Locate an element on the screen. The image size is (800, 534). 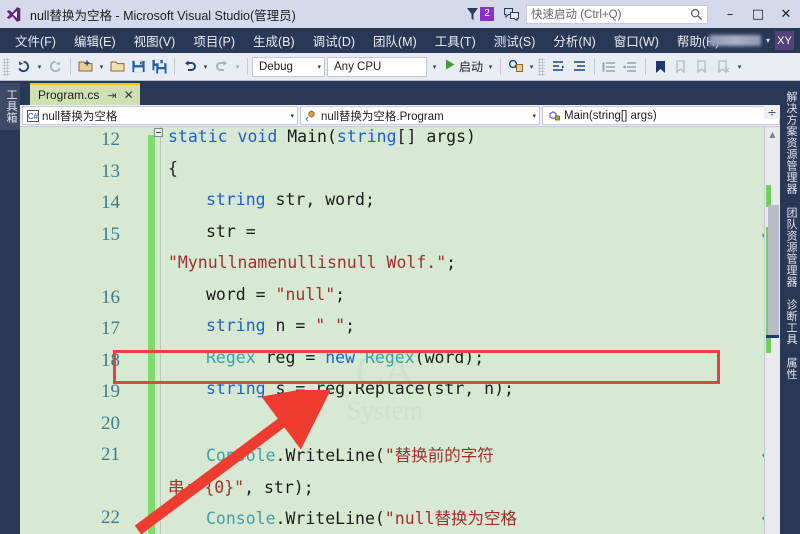
notifications-button: 2 is located at coordinates (480, 14).